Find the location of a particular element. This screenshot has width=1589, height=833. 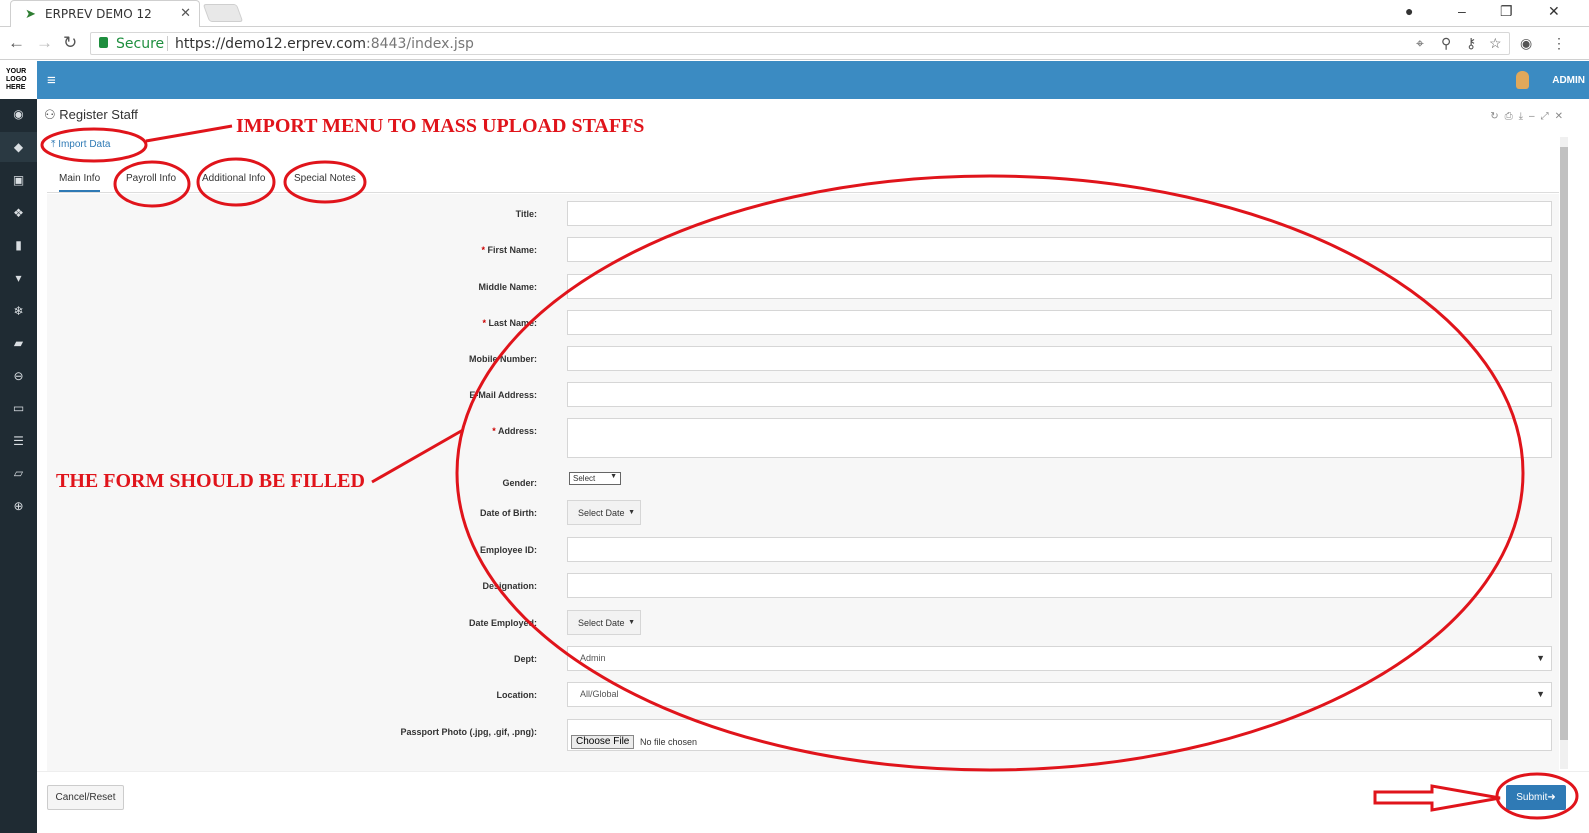

logo: YOUR LOGO HERE is located at coordinates (18, 80).